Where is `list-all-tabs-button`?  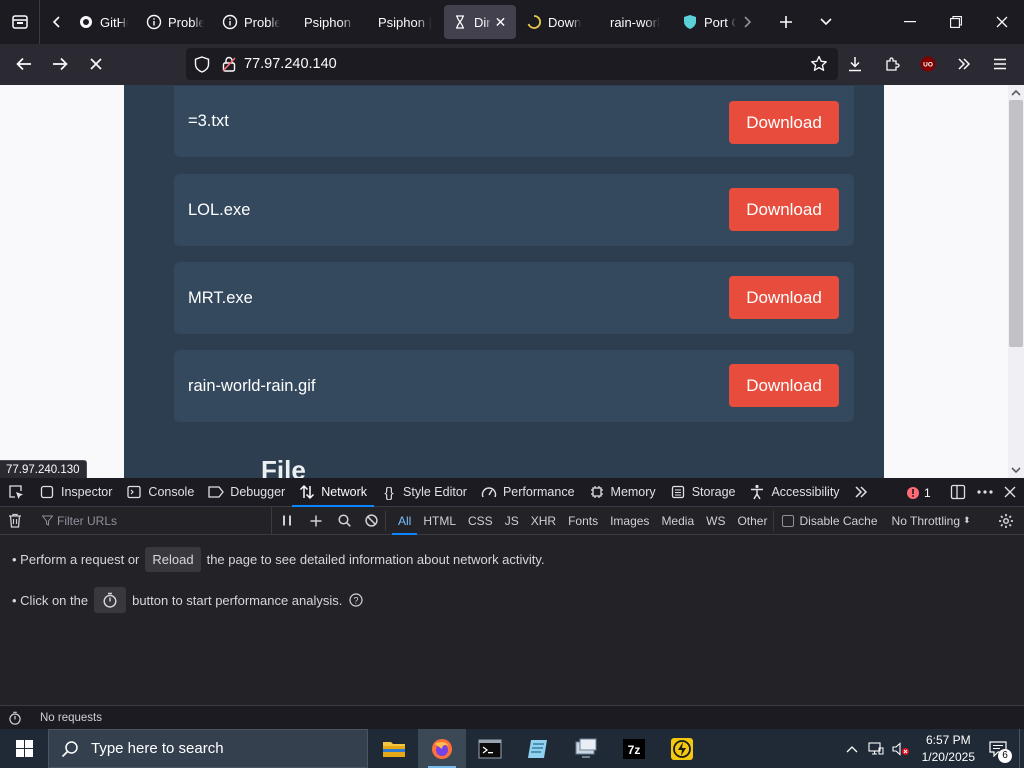
list-all-tabs-button is located at coordinates (826, 22).